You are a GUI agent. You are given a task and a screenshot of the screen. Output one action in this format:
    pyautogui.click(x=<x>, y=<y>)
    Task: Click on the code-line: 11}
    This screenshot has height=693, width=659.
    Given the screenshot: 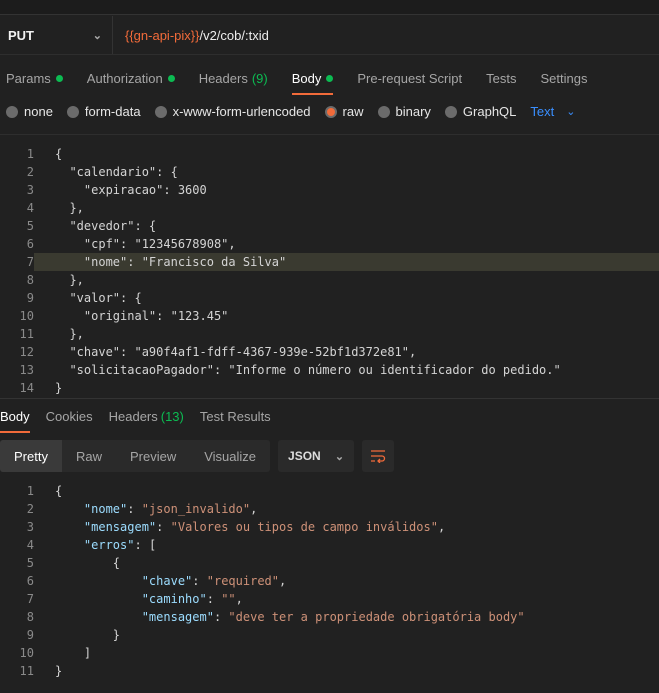 What is the action you would take?
    pyautogui.click(x=329, y=671)
    